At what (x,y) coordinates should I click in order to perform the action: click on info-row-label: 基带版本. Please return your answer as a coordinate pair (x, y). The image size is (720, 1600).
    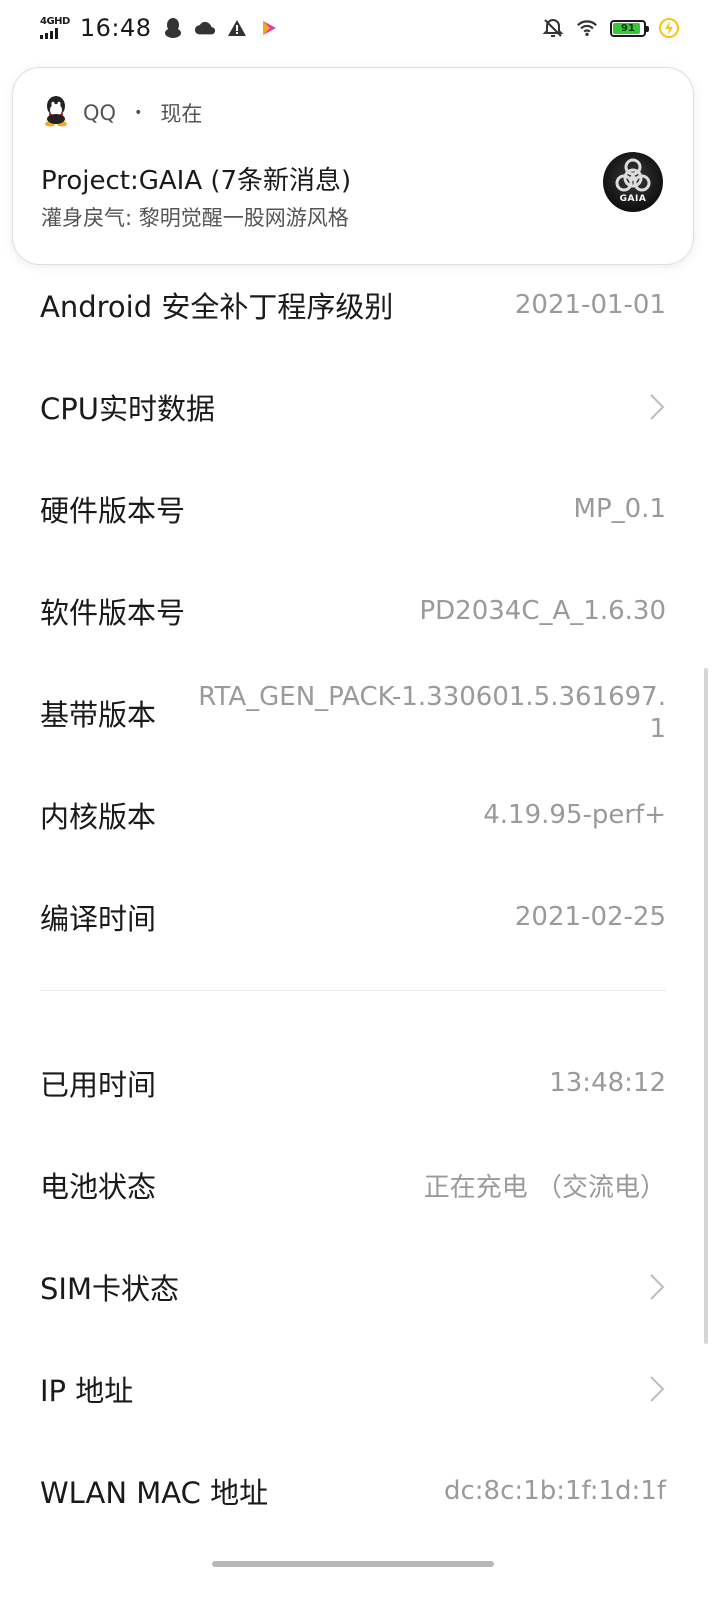
    Looking at the image, I should click on (98, 715).